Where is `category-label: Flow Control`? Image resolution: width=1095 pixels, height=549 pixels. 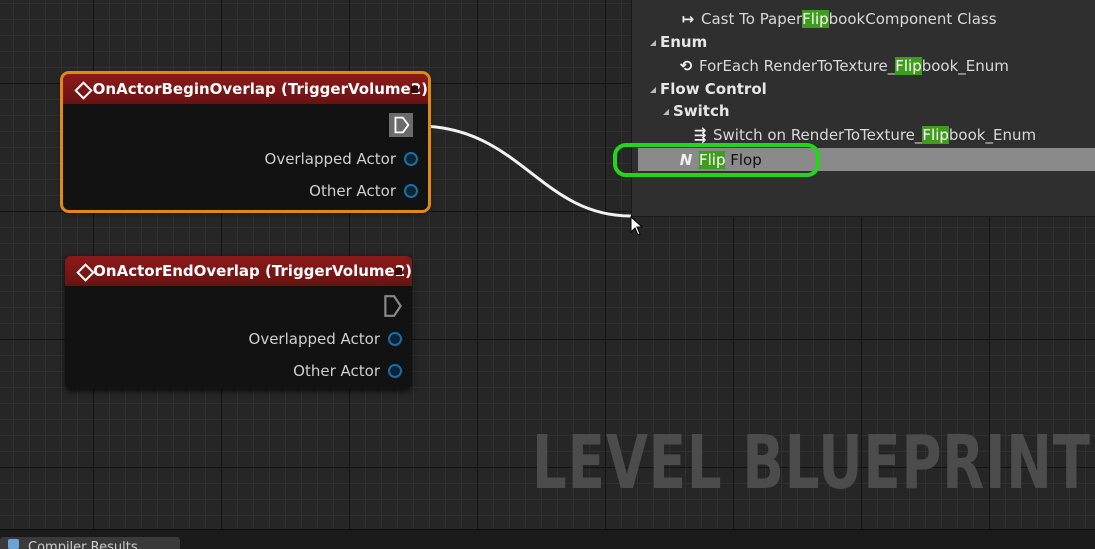 category-label: Flow Control is located at coordinates (713, 89).